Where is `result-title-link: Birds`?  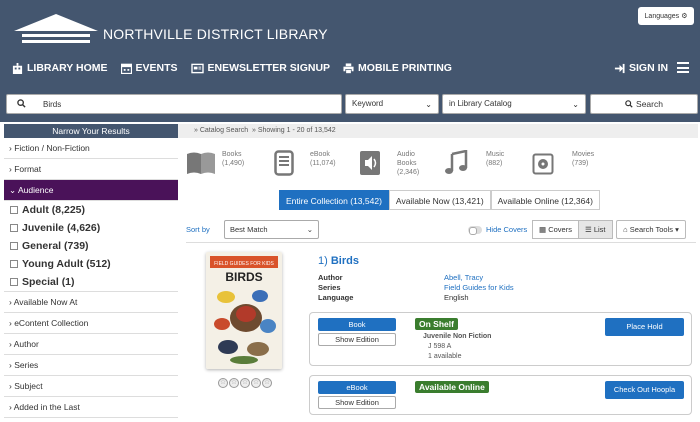
result-title-link: Birds is located at coordinates (345, 261).